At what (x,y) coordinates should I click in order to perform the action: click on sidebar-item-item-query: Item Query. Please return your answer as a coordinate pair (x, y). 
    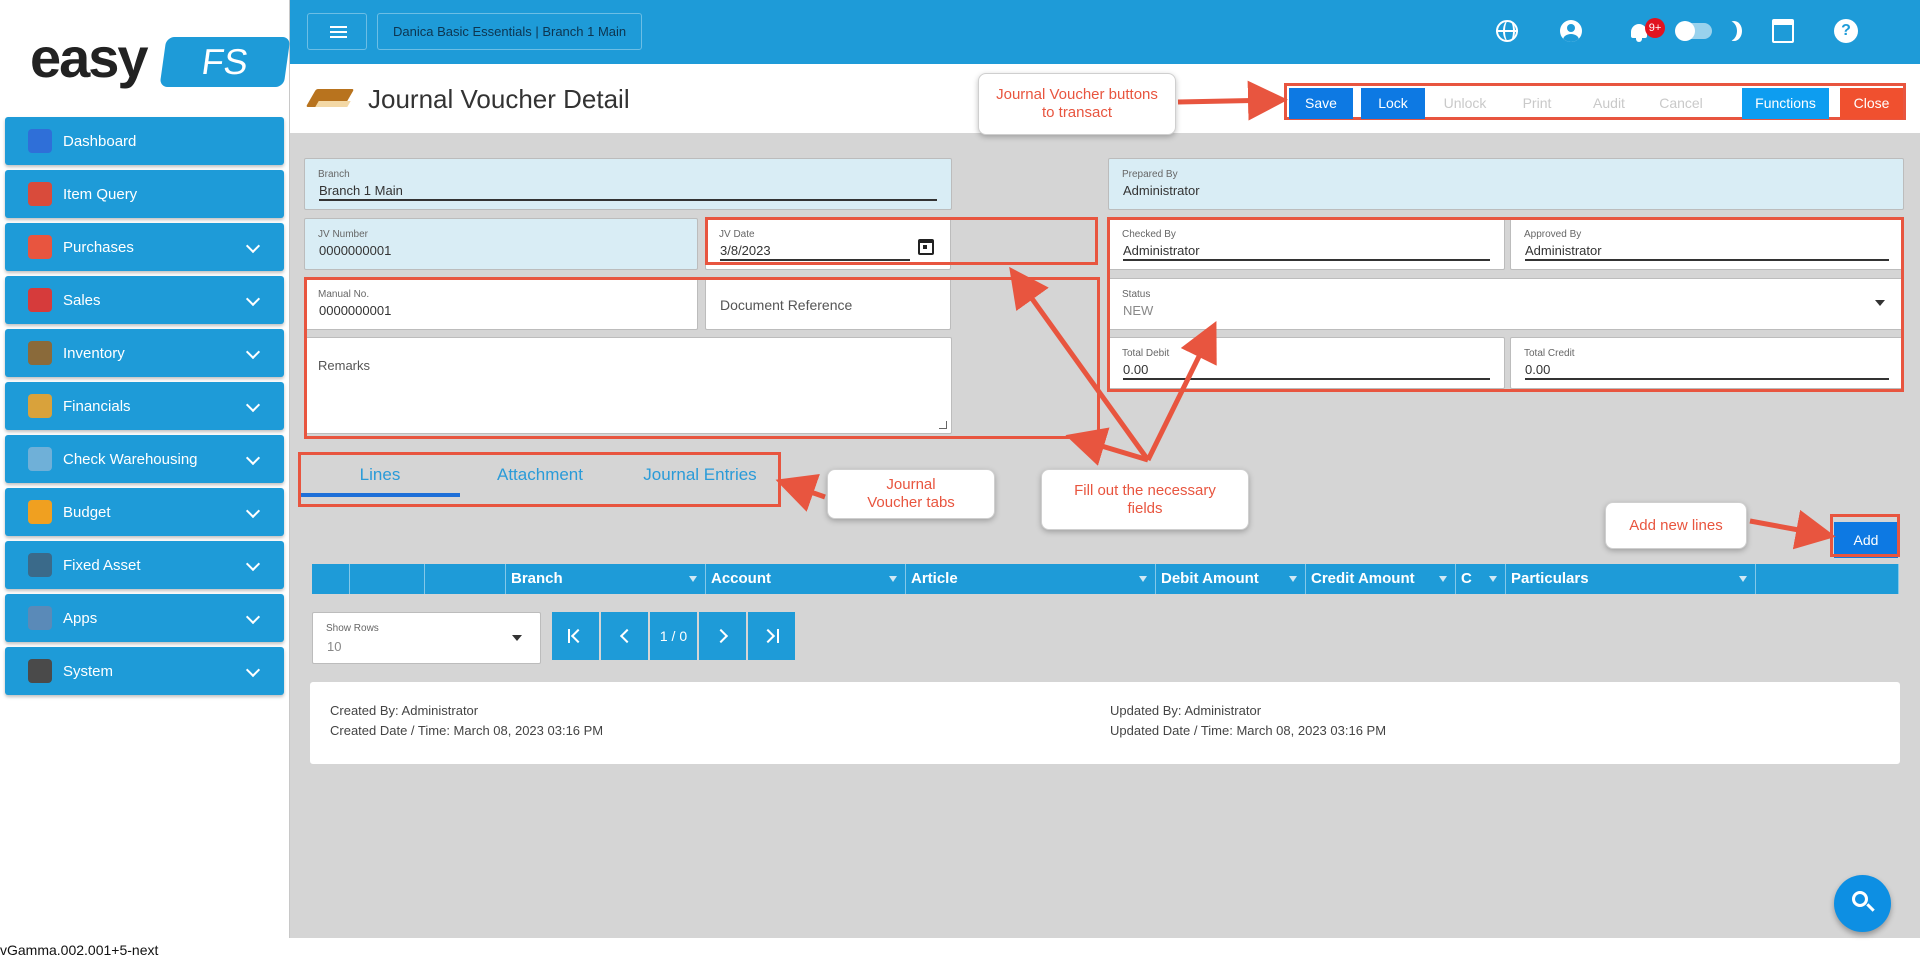
    Looking at the image, I should click on (144, 194).